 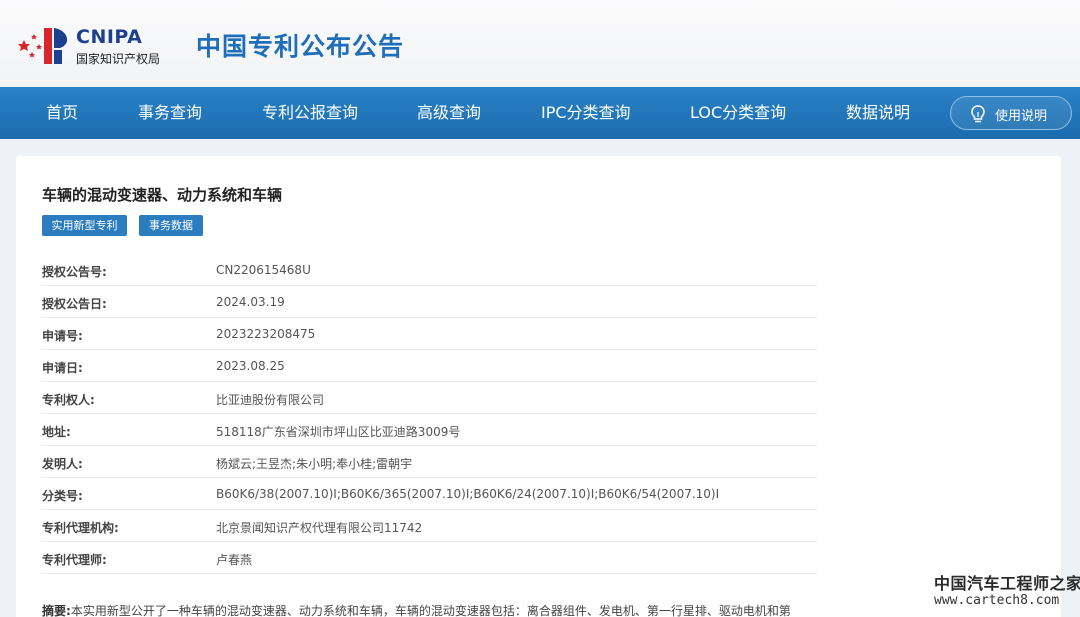 I want to click on field-label: 授权公告号:, so click(x=74, y=272).